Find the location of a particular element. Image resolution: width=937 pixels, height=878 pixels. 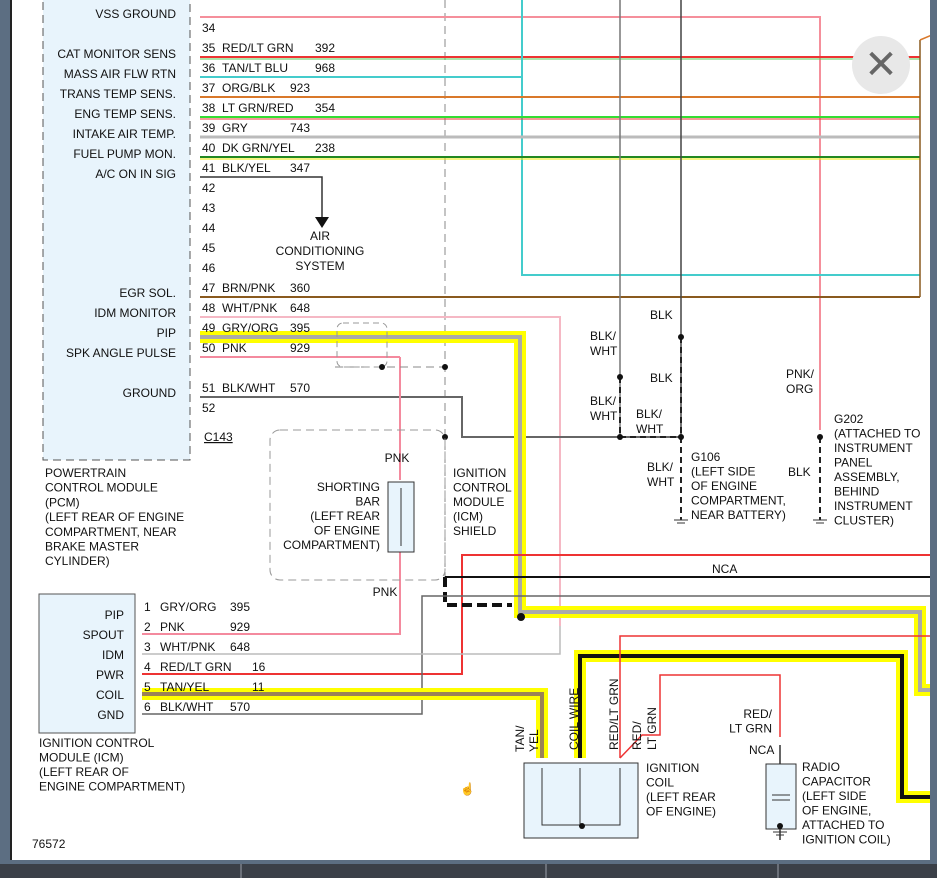

connector-label: C143 is located at coordinates (218, 437).